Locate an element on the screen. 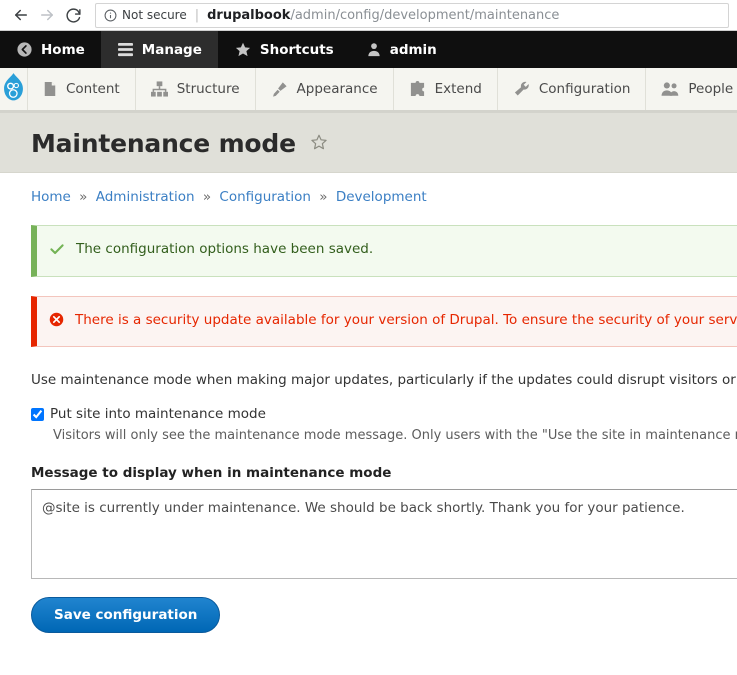 The height and width of the screenshot is (675, 737). menu-item-label: People is located at coordinates (711, 89).